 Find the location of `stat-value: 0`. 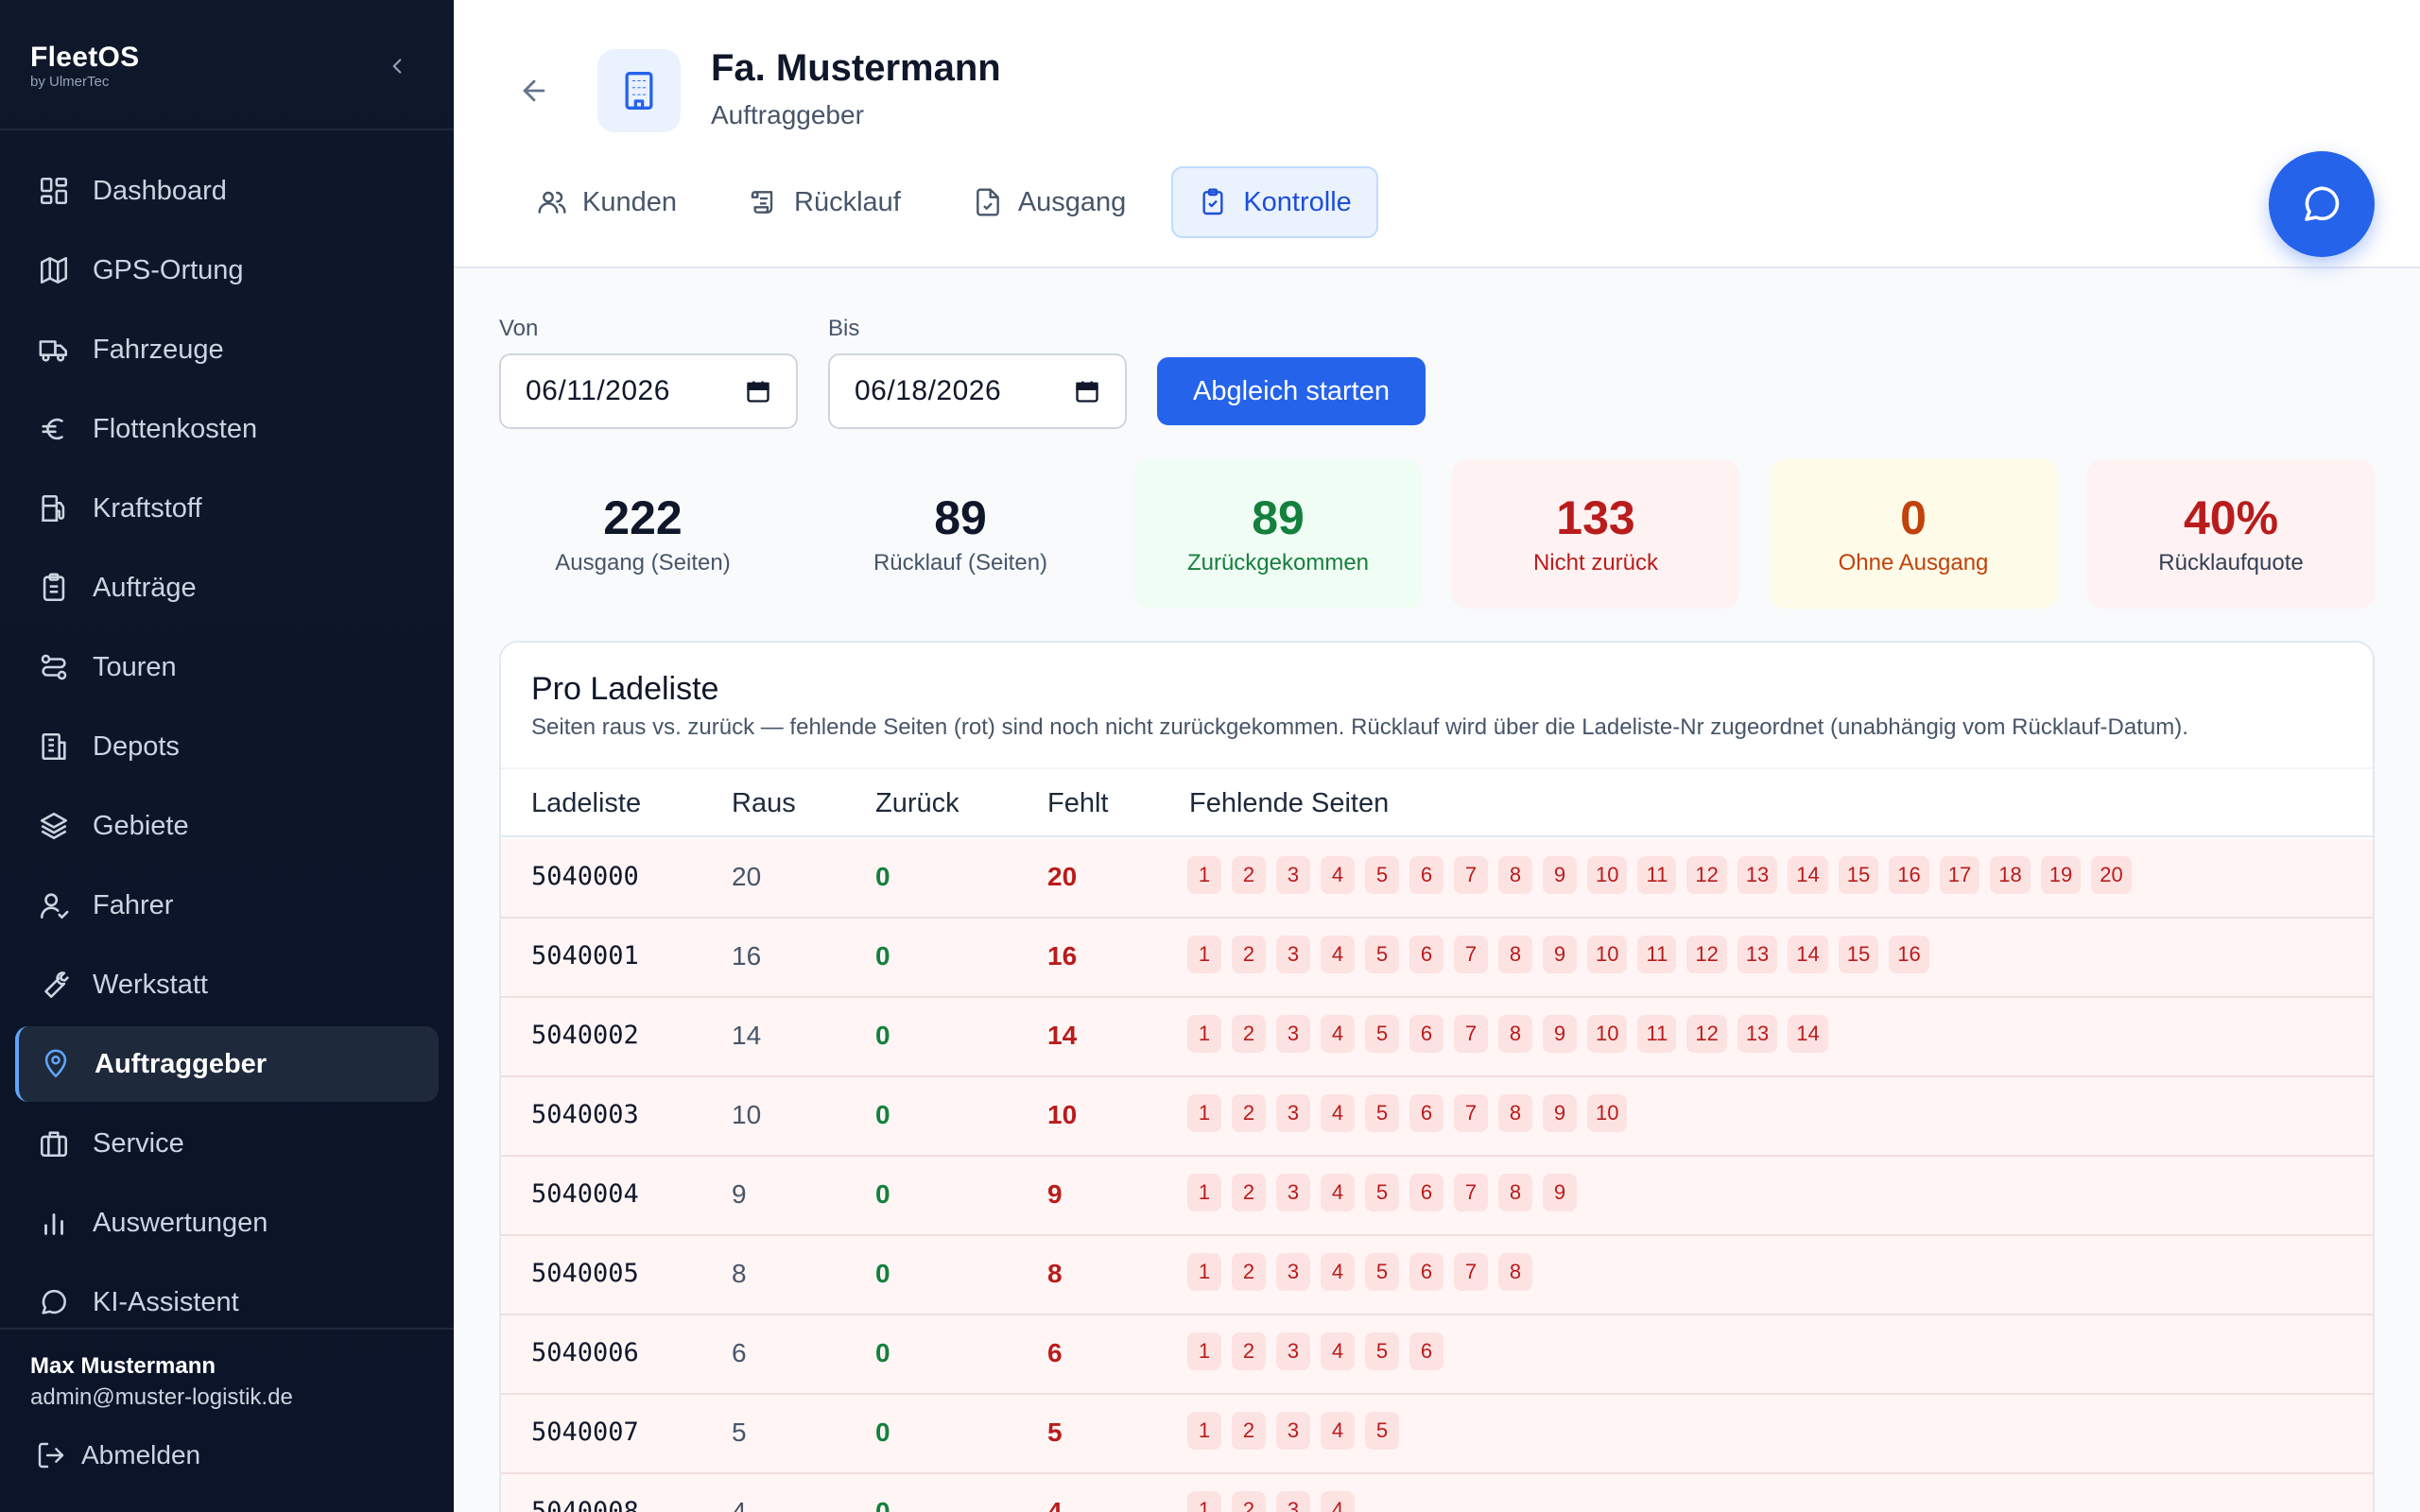

stat-value: 0 is located at coordinates (1914, 517).